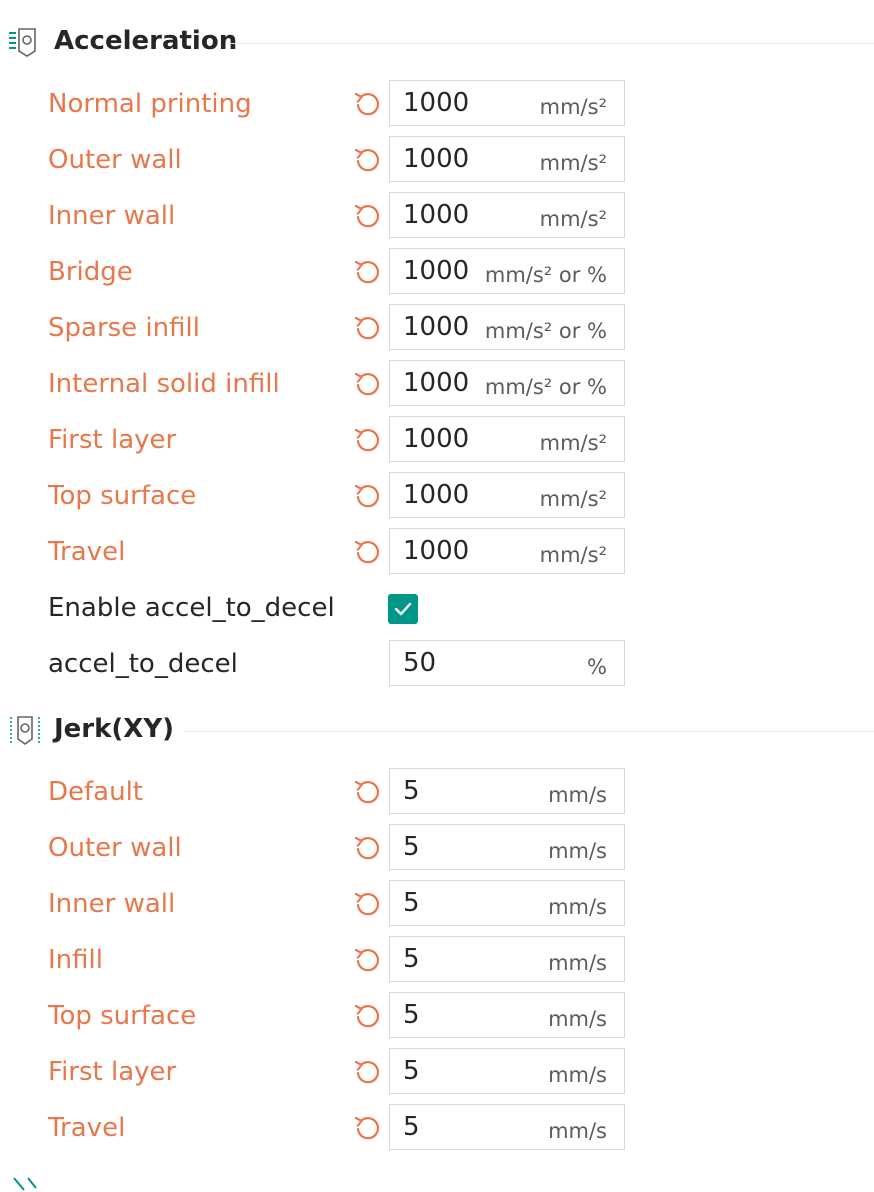 The height and width of the screenshot is (1192, 874). I want to click on setting-label: Internal solid infill, so click(164, 384).